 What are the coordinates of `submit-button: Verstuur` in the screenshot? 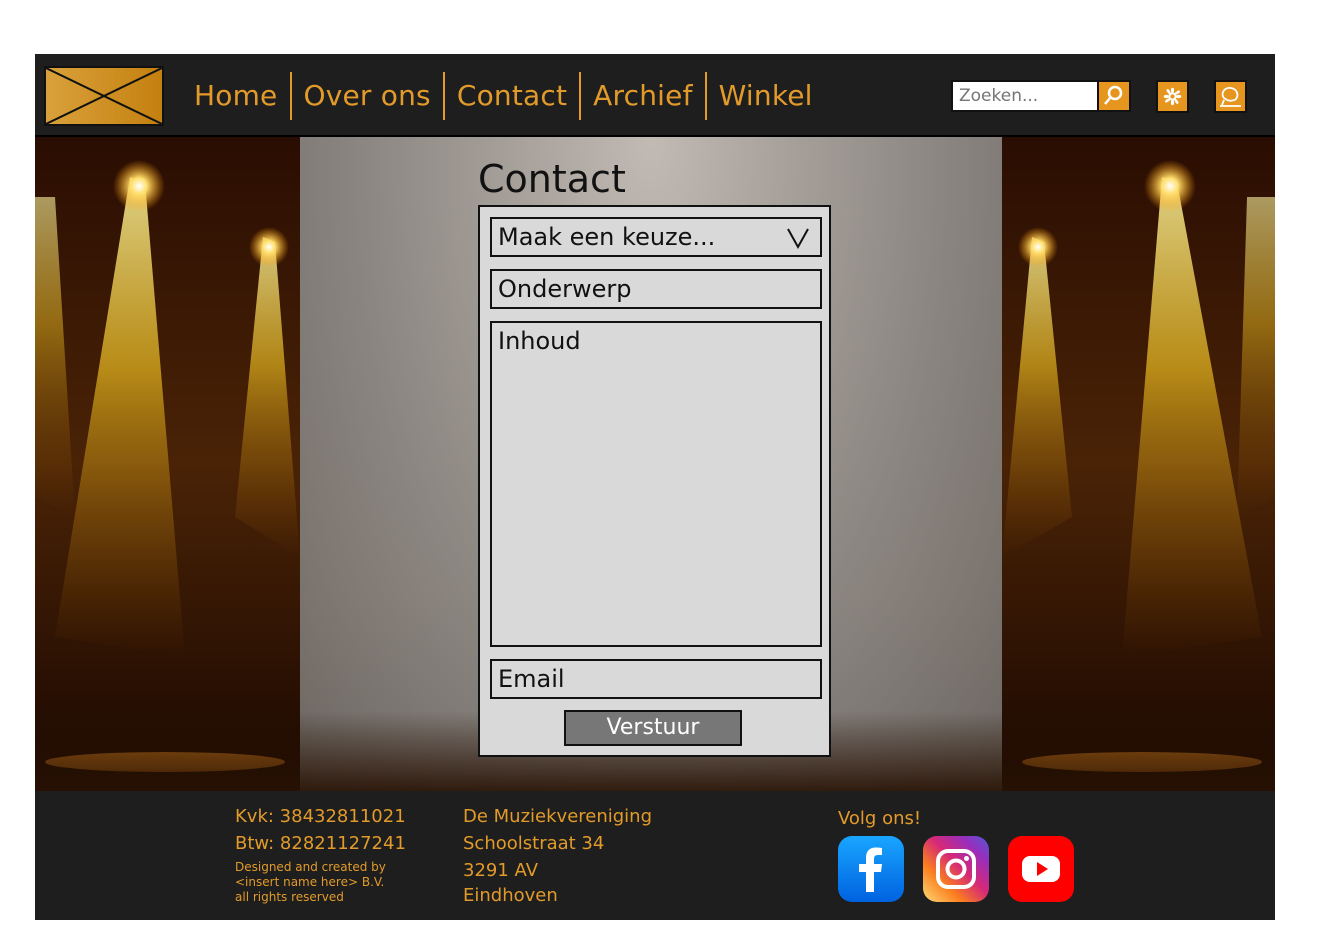 It's located at (653, 728).